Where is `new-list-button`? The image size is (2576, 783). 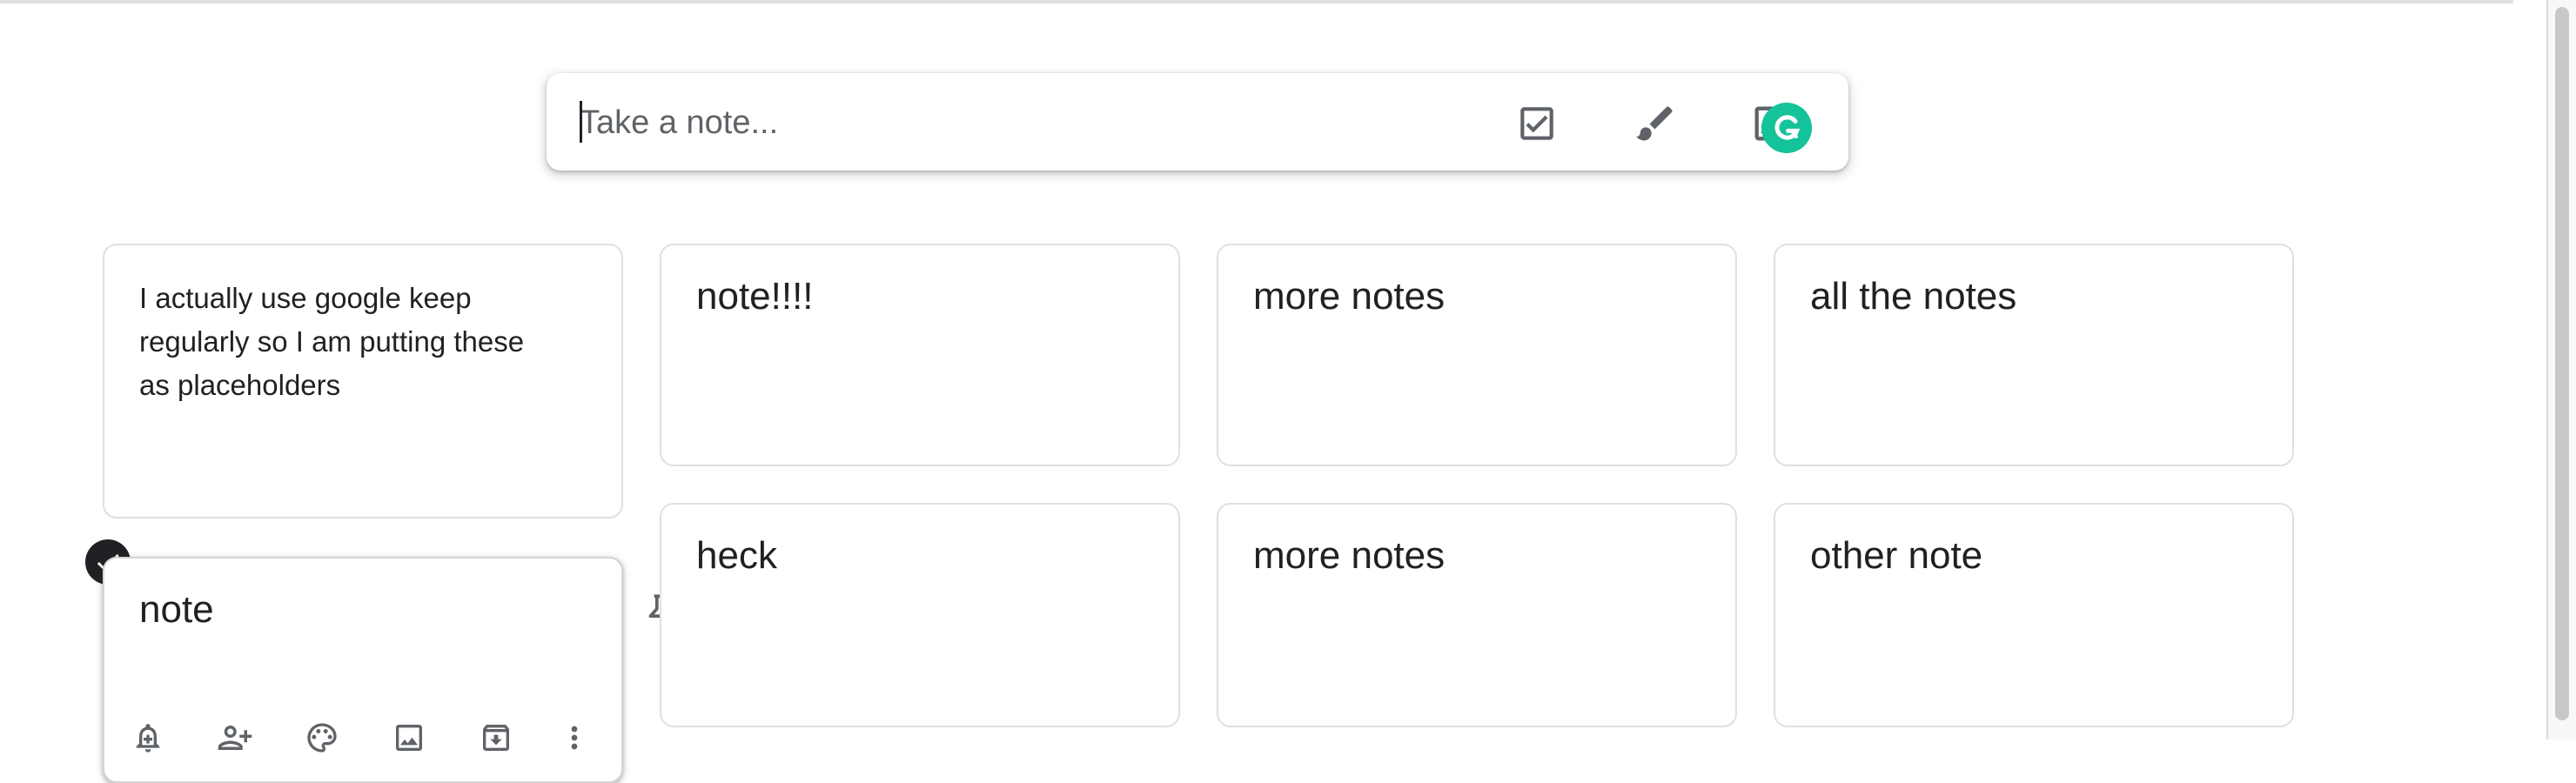 new-list-button is located at coordinates (1537, 123).